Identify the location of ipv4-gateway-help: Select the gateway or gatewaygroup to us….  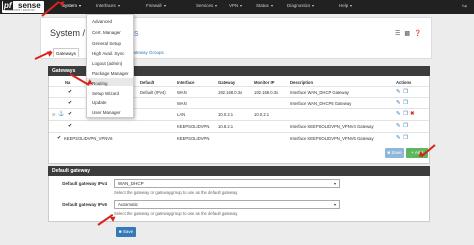
(176, 192).